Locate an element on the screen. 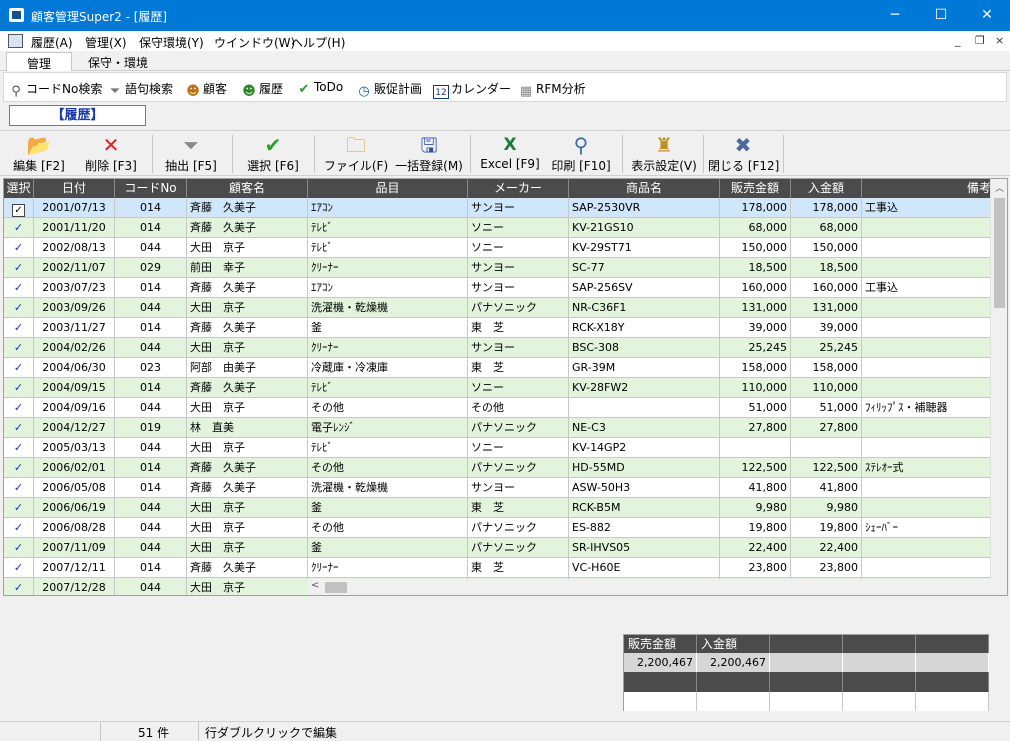  column-header-note: 備考 is located at coordinates (928, 188).